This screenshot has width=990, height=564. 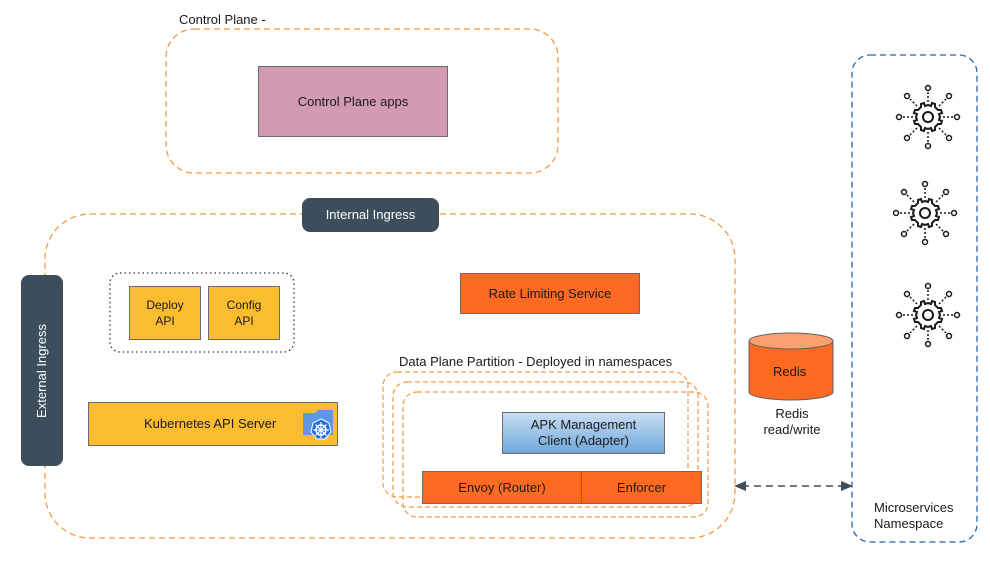 What do you see at coordinates (641, 487) in the screenshot?
I see `enforcer-box: Enforcer` at bounding box center [641, 487].